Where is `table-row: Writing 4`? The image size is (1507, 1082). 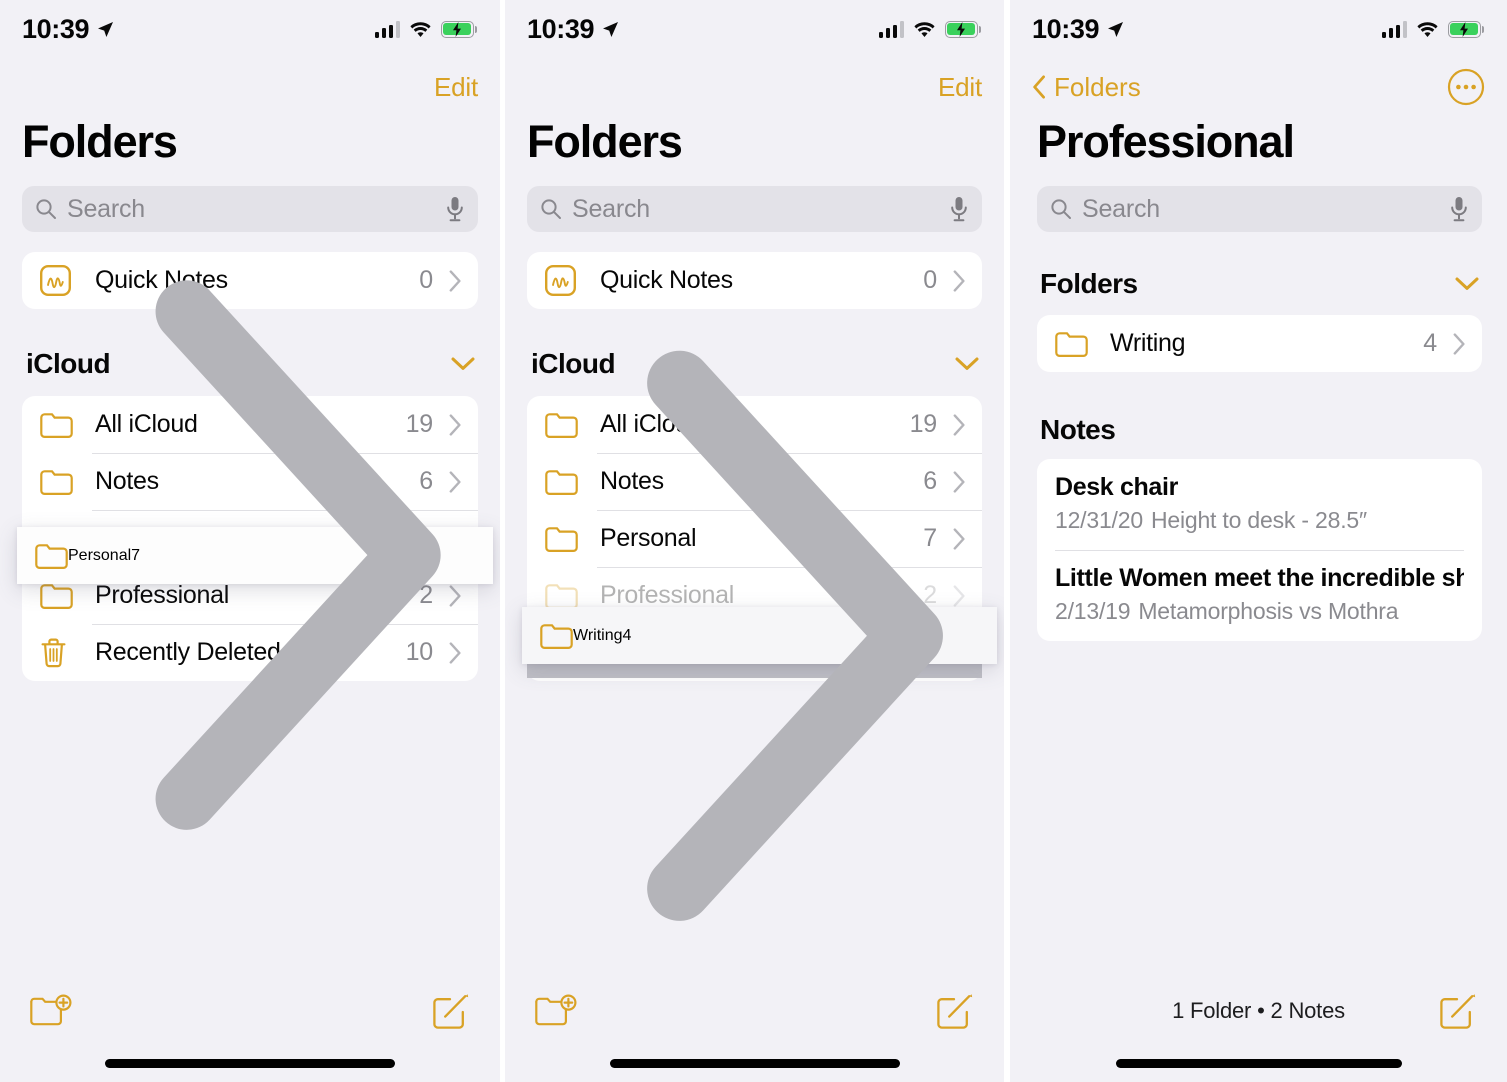
table-row: Writing 4 is located at coordinates (1259, 343).